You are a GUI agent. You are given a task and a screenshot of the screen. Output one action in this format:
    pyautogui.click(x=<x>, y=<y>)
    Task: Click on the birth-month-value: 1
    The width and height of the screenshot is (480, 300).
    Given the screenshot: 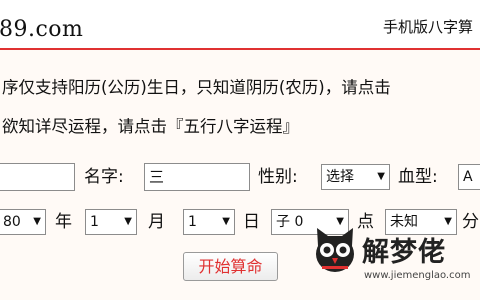 What is the action you would take?
    pyautogui.click(x=94, y=222)
    